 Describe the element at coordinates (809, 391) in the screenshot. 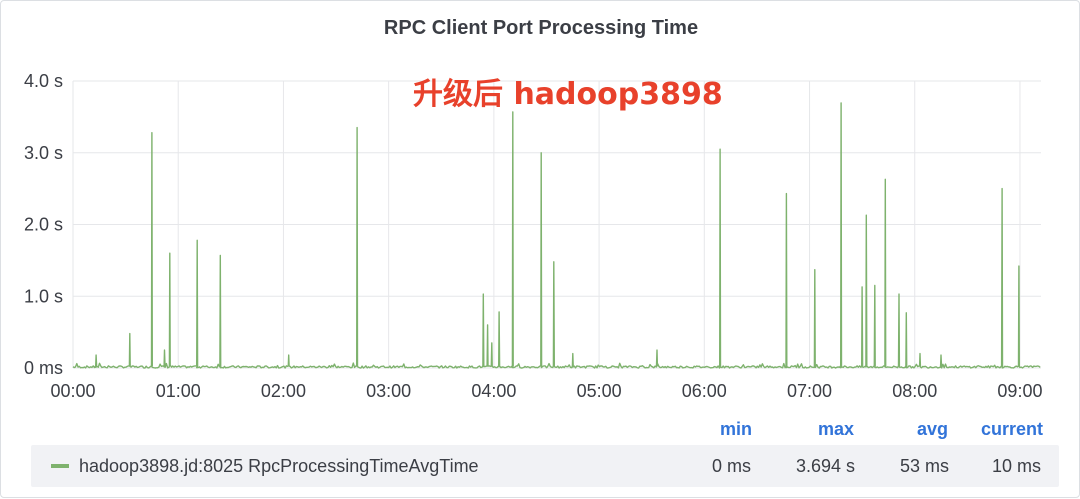

I see `x-tick-label: 07:00` at that location.